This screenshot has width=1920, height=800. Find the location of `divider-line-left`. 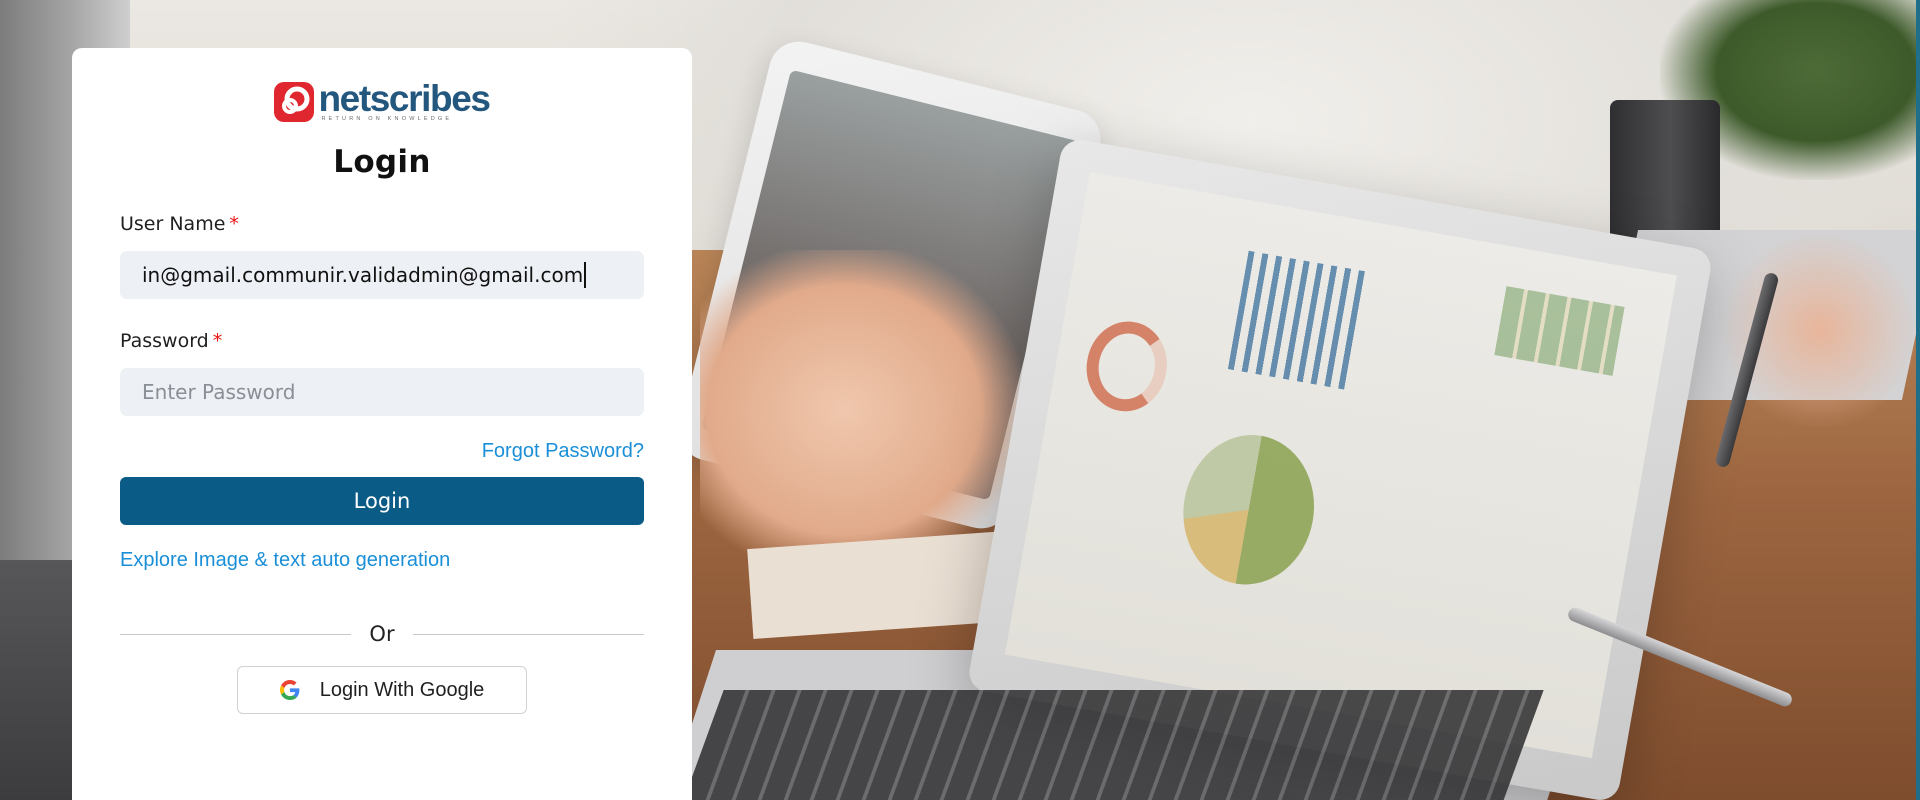

divider-line-left is located at coordinates (236, 634).